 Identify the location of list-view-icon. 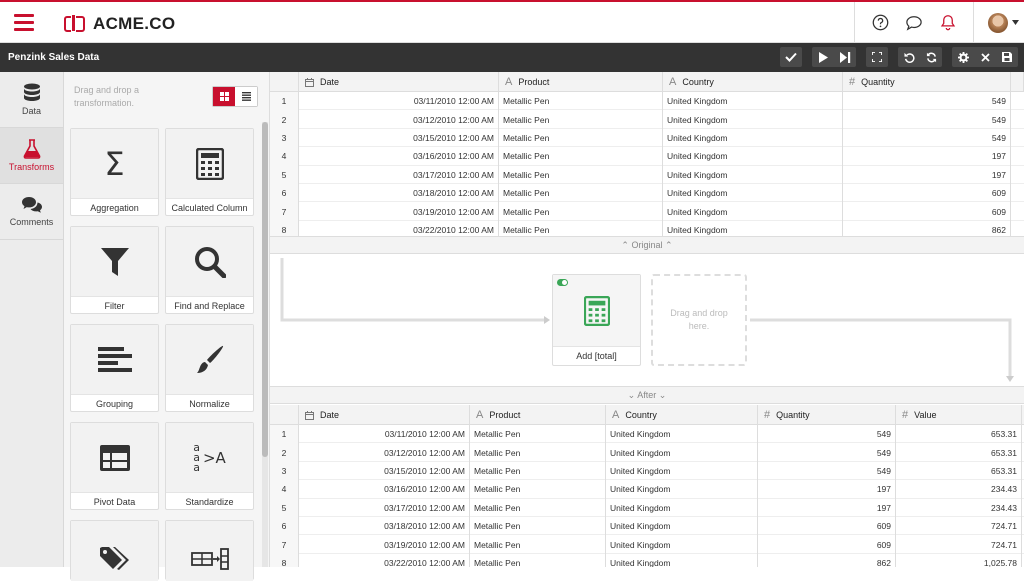
(246, 96).